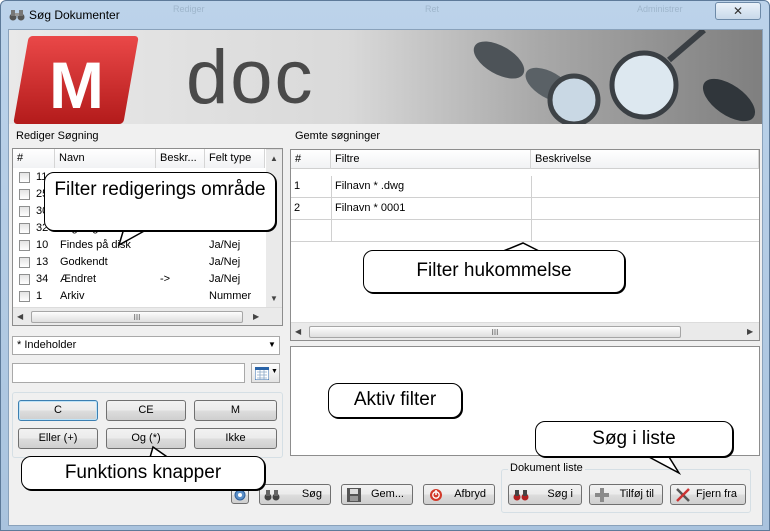 This screenshot has height=531, width=770. Describe the element at coordinates (395, 400) in the screenshot. I see `active-filter-callout: Aktiv filter` at that location.